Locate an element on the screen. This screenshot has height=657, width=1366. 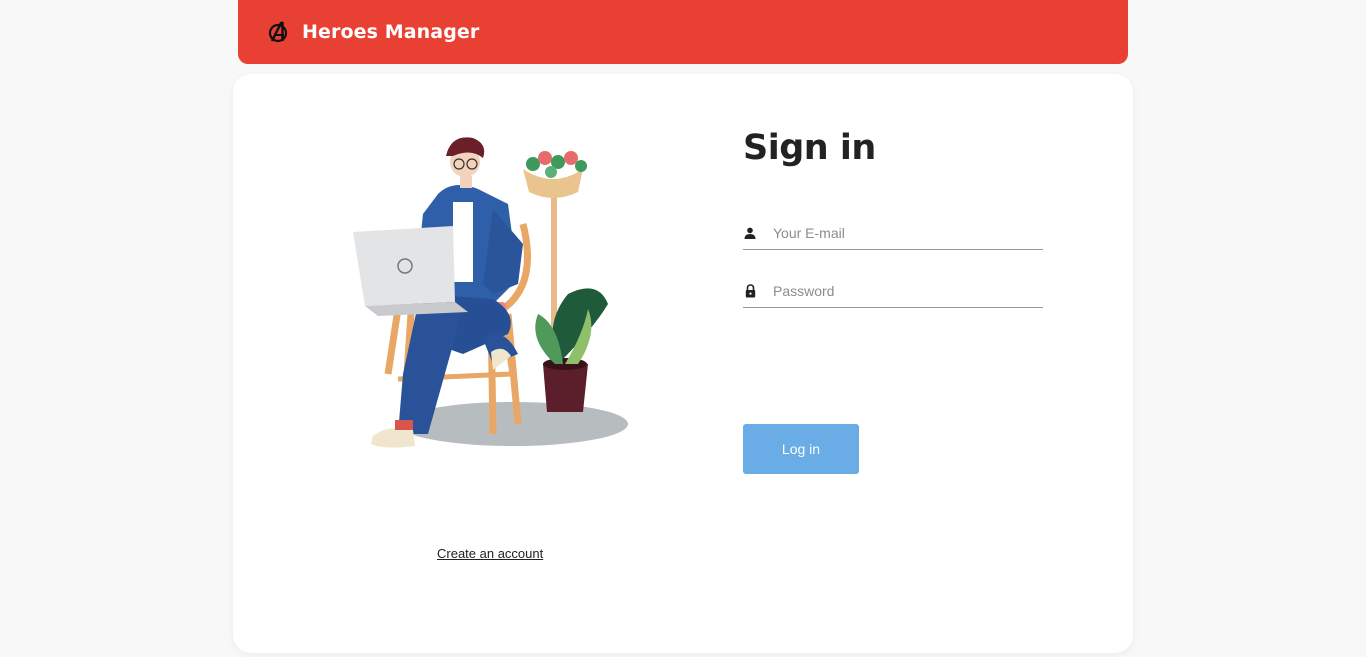
email-field is located at coordinates (893, 233).